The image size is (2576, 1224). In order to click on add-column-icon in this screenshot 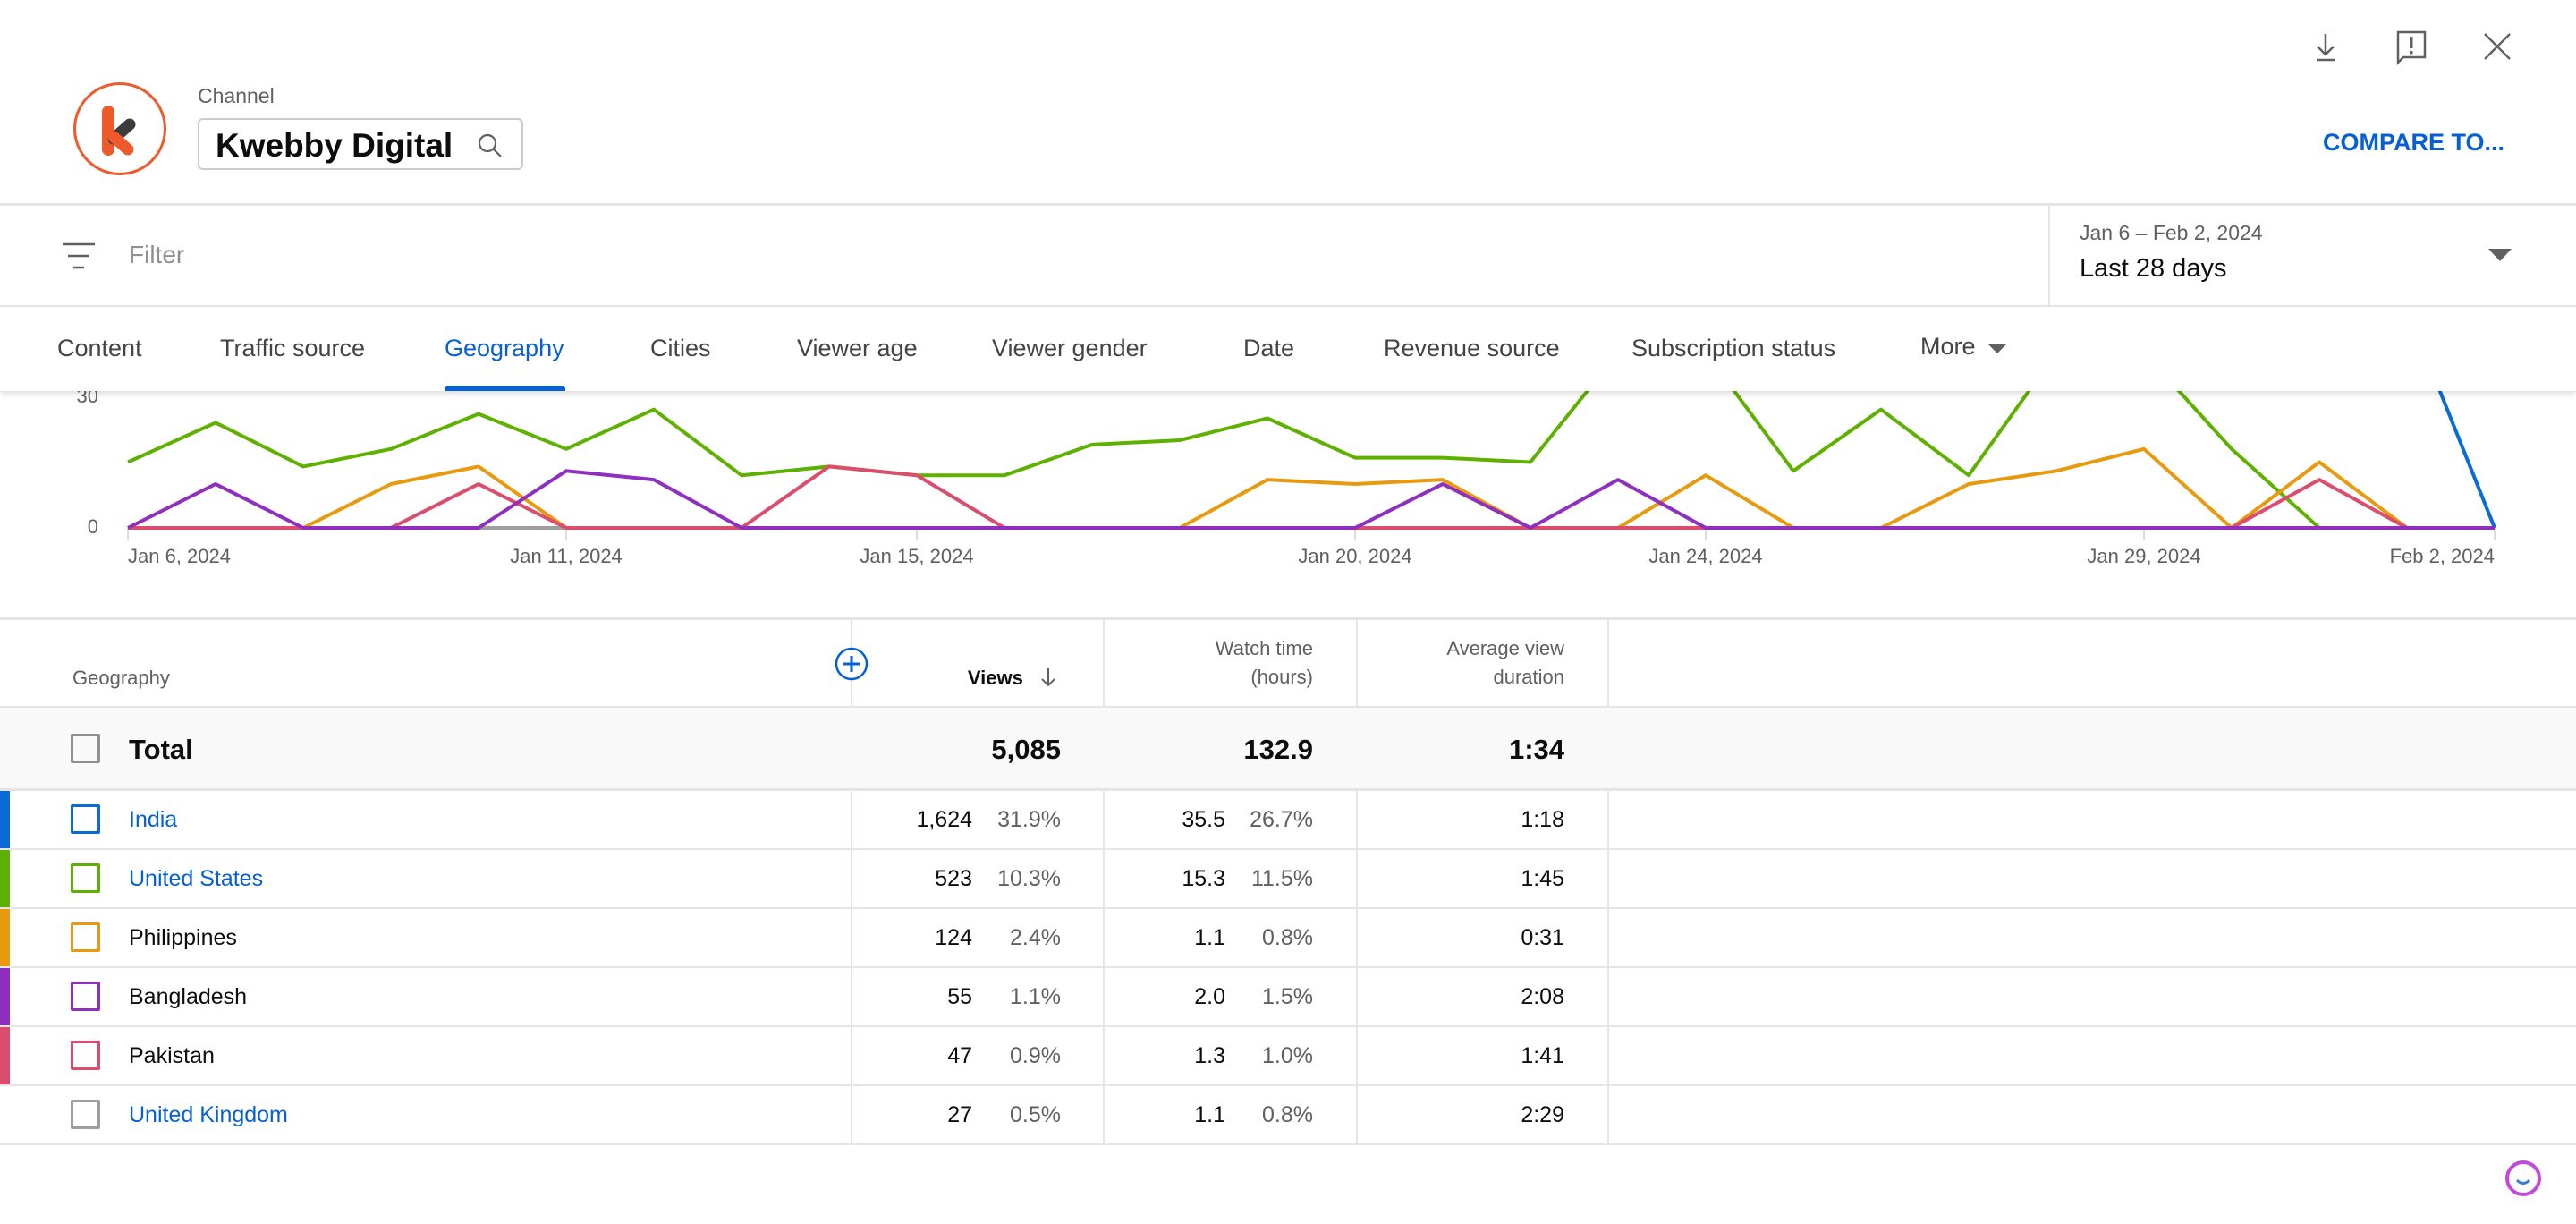, I will do `click(851, 664)`.